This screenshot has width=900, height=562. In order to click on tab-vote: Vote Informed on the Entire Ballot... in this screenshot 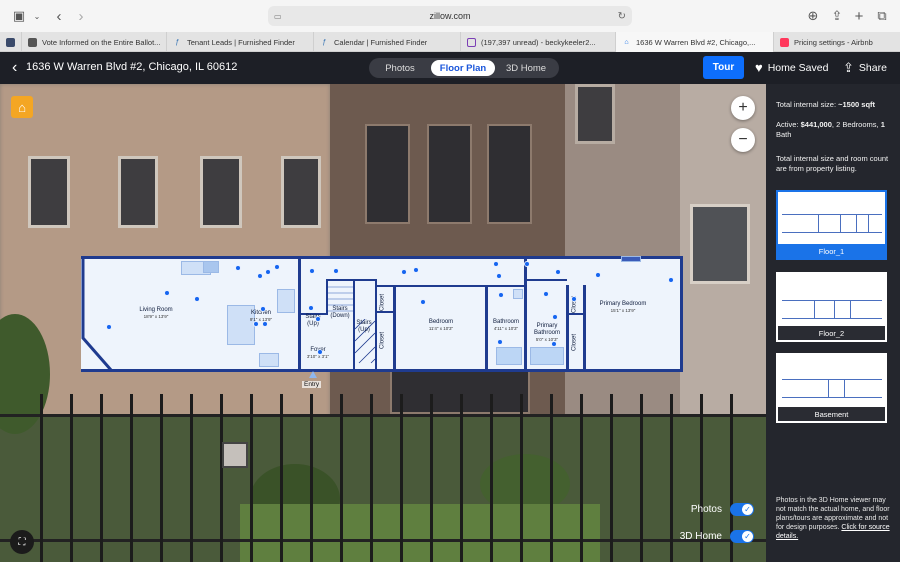, I will do `click(94, 42)`.